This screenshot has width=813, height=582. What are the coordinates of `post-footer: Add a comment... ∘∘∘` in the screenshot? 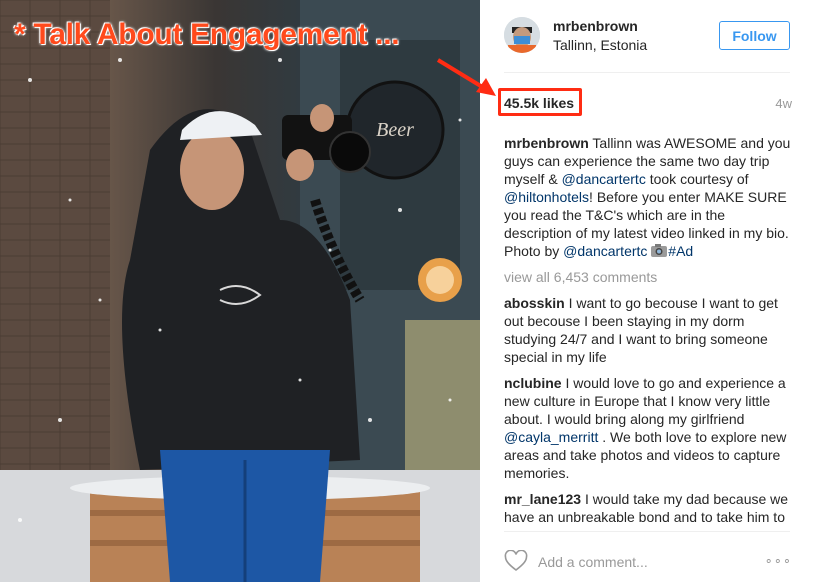 It's located at (646, 557).